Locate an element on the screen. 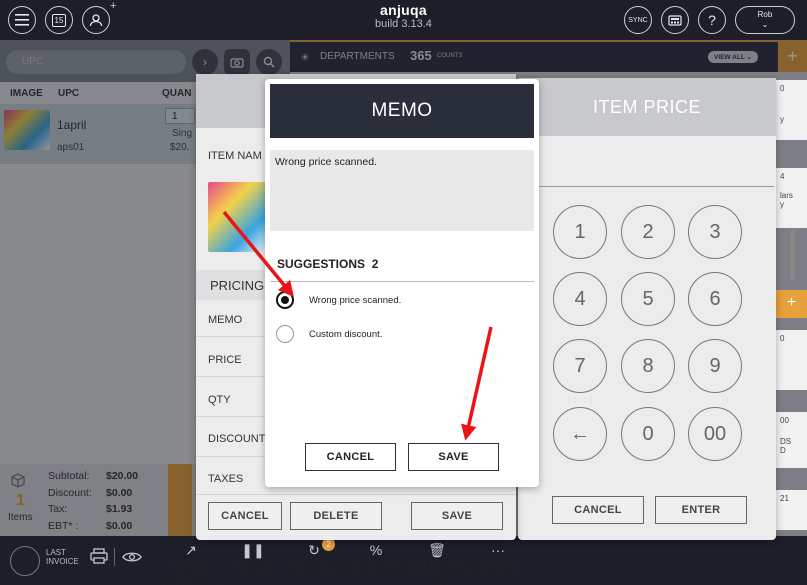 This screenshot has height=585, width=807. arrow-to-suggestion is located at coordinates (258, 254).